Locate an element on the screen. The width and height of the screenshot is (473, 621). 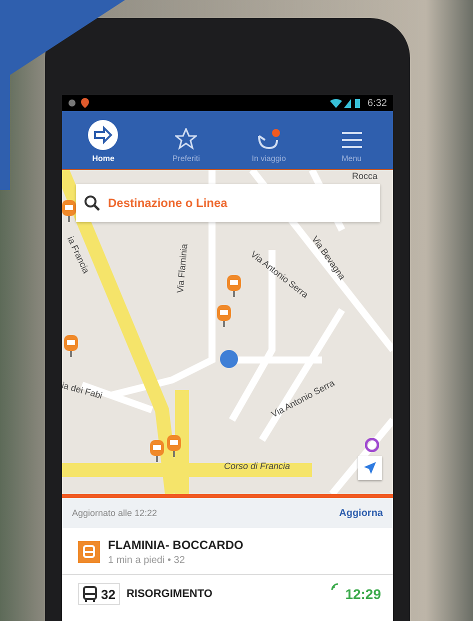
bus-stop-icon is located at coordinates (89, 552).